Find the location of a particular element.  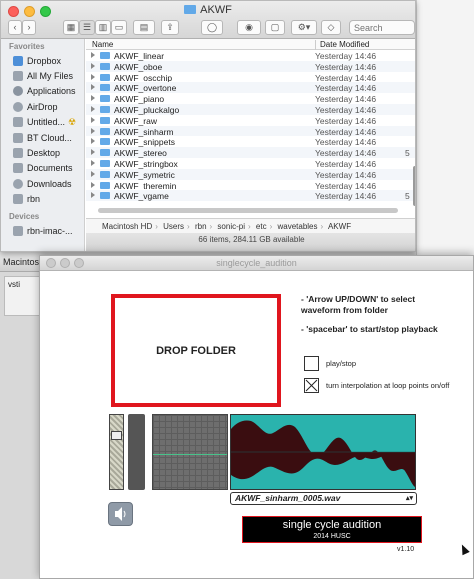

icon-view-button: ▦ is located at coordinates (71, 27).